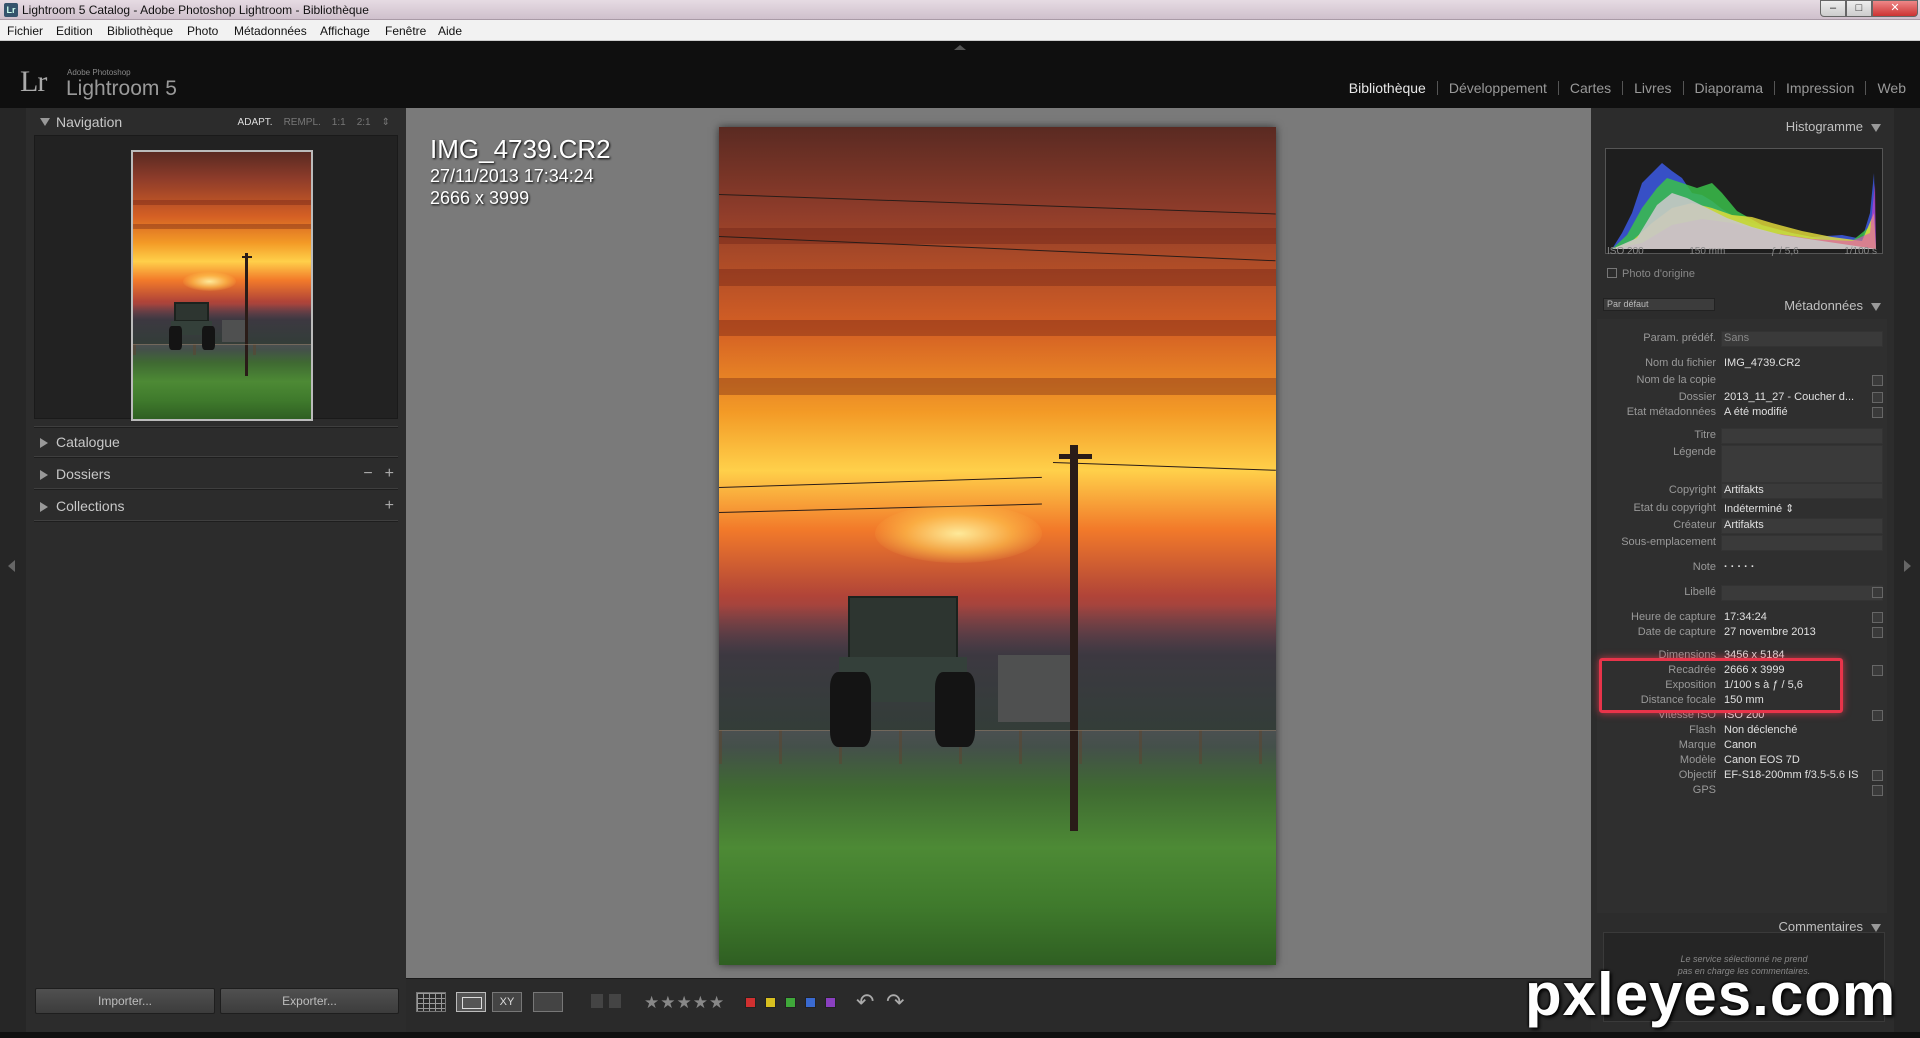 The width and height of the screenshot is (1920, 1038). I want to click on top-panel-toggle-icon, so click(960, 47).